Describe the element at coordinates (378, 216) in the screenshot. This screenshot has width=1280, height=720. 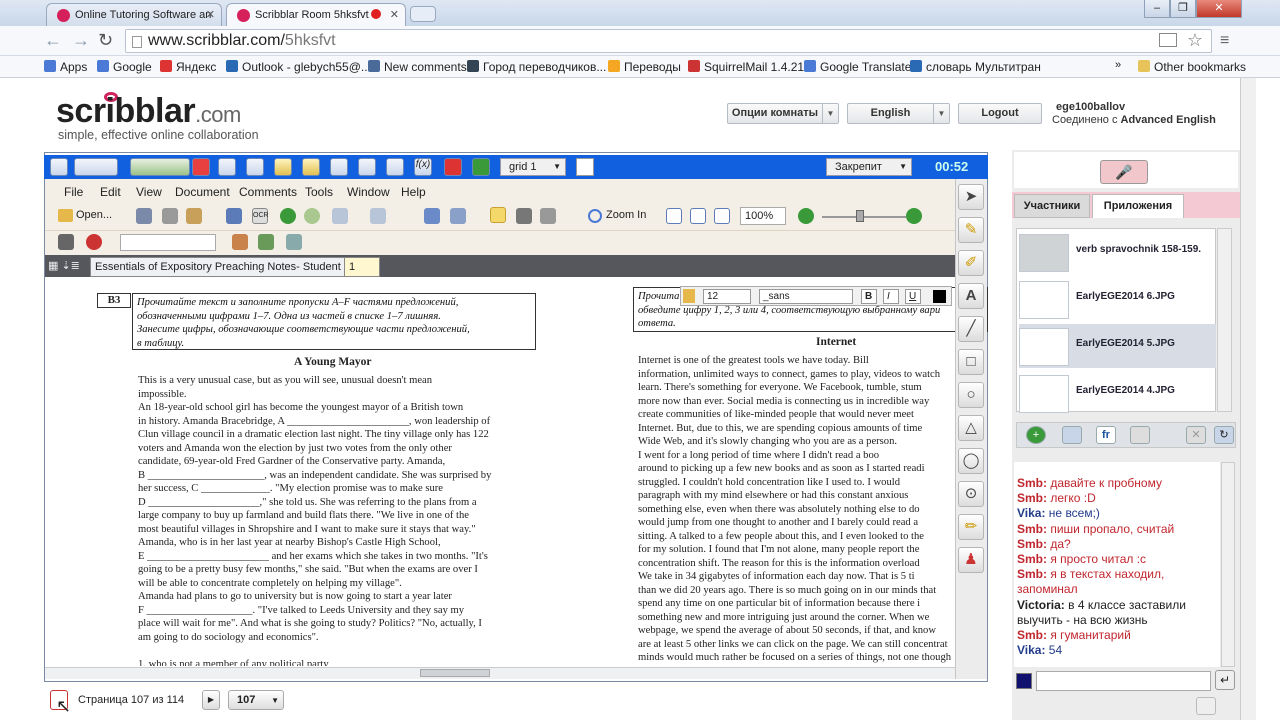
I see `redo-icon` at that location.